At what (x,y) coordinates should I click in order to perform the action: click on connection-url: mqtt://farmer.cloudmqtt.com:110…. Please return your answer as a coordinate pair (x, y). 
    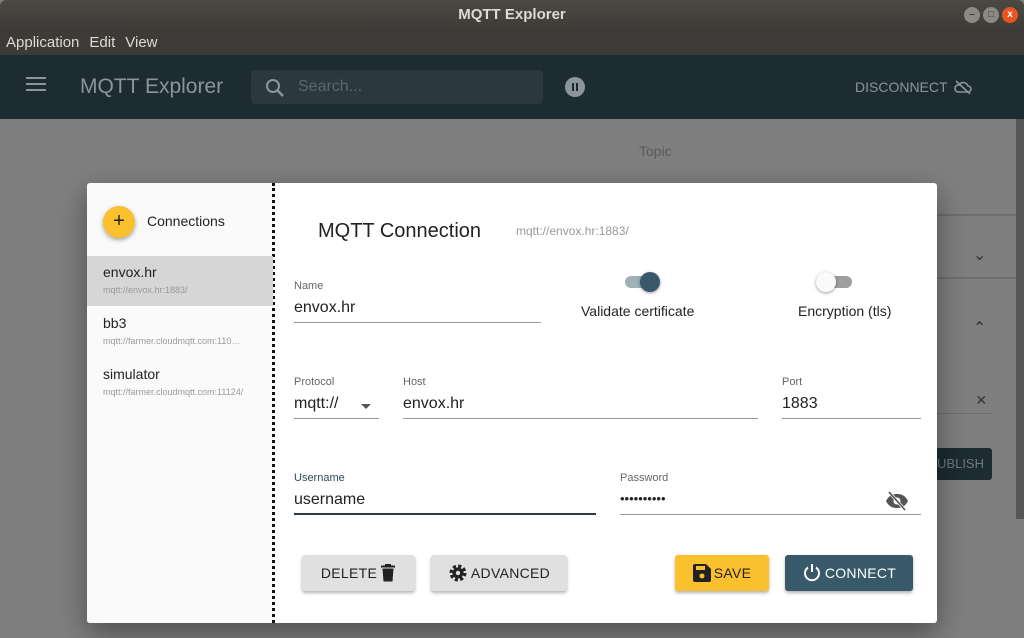
    Looking at the image, I should click on (172, 341).